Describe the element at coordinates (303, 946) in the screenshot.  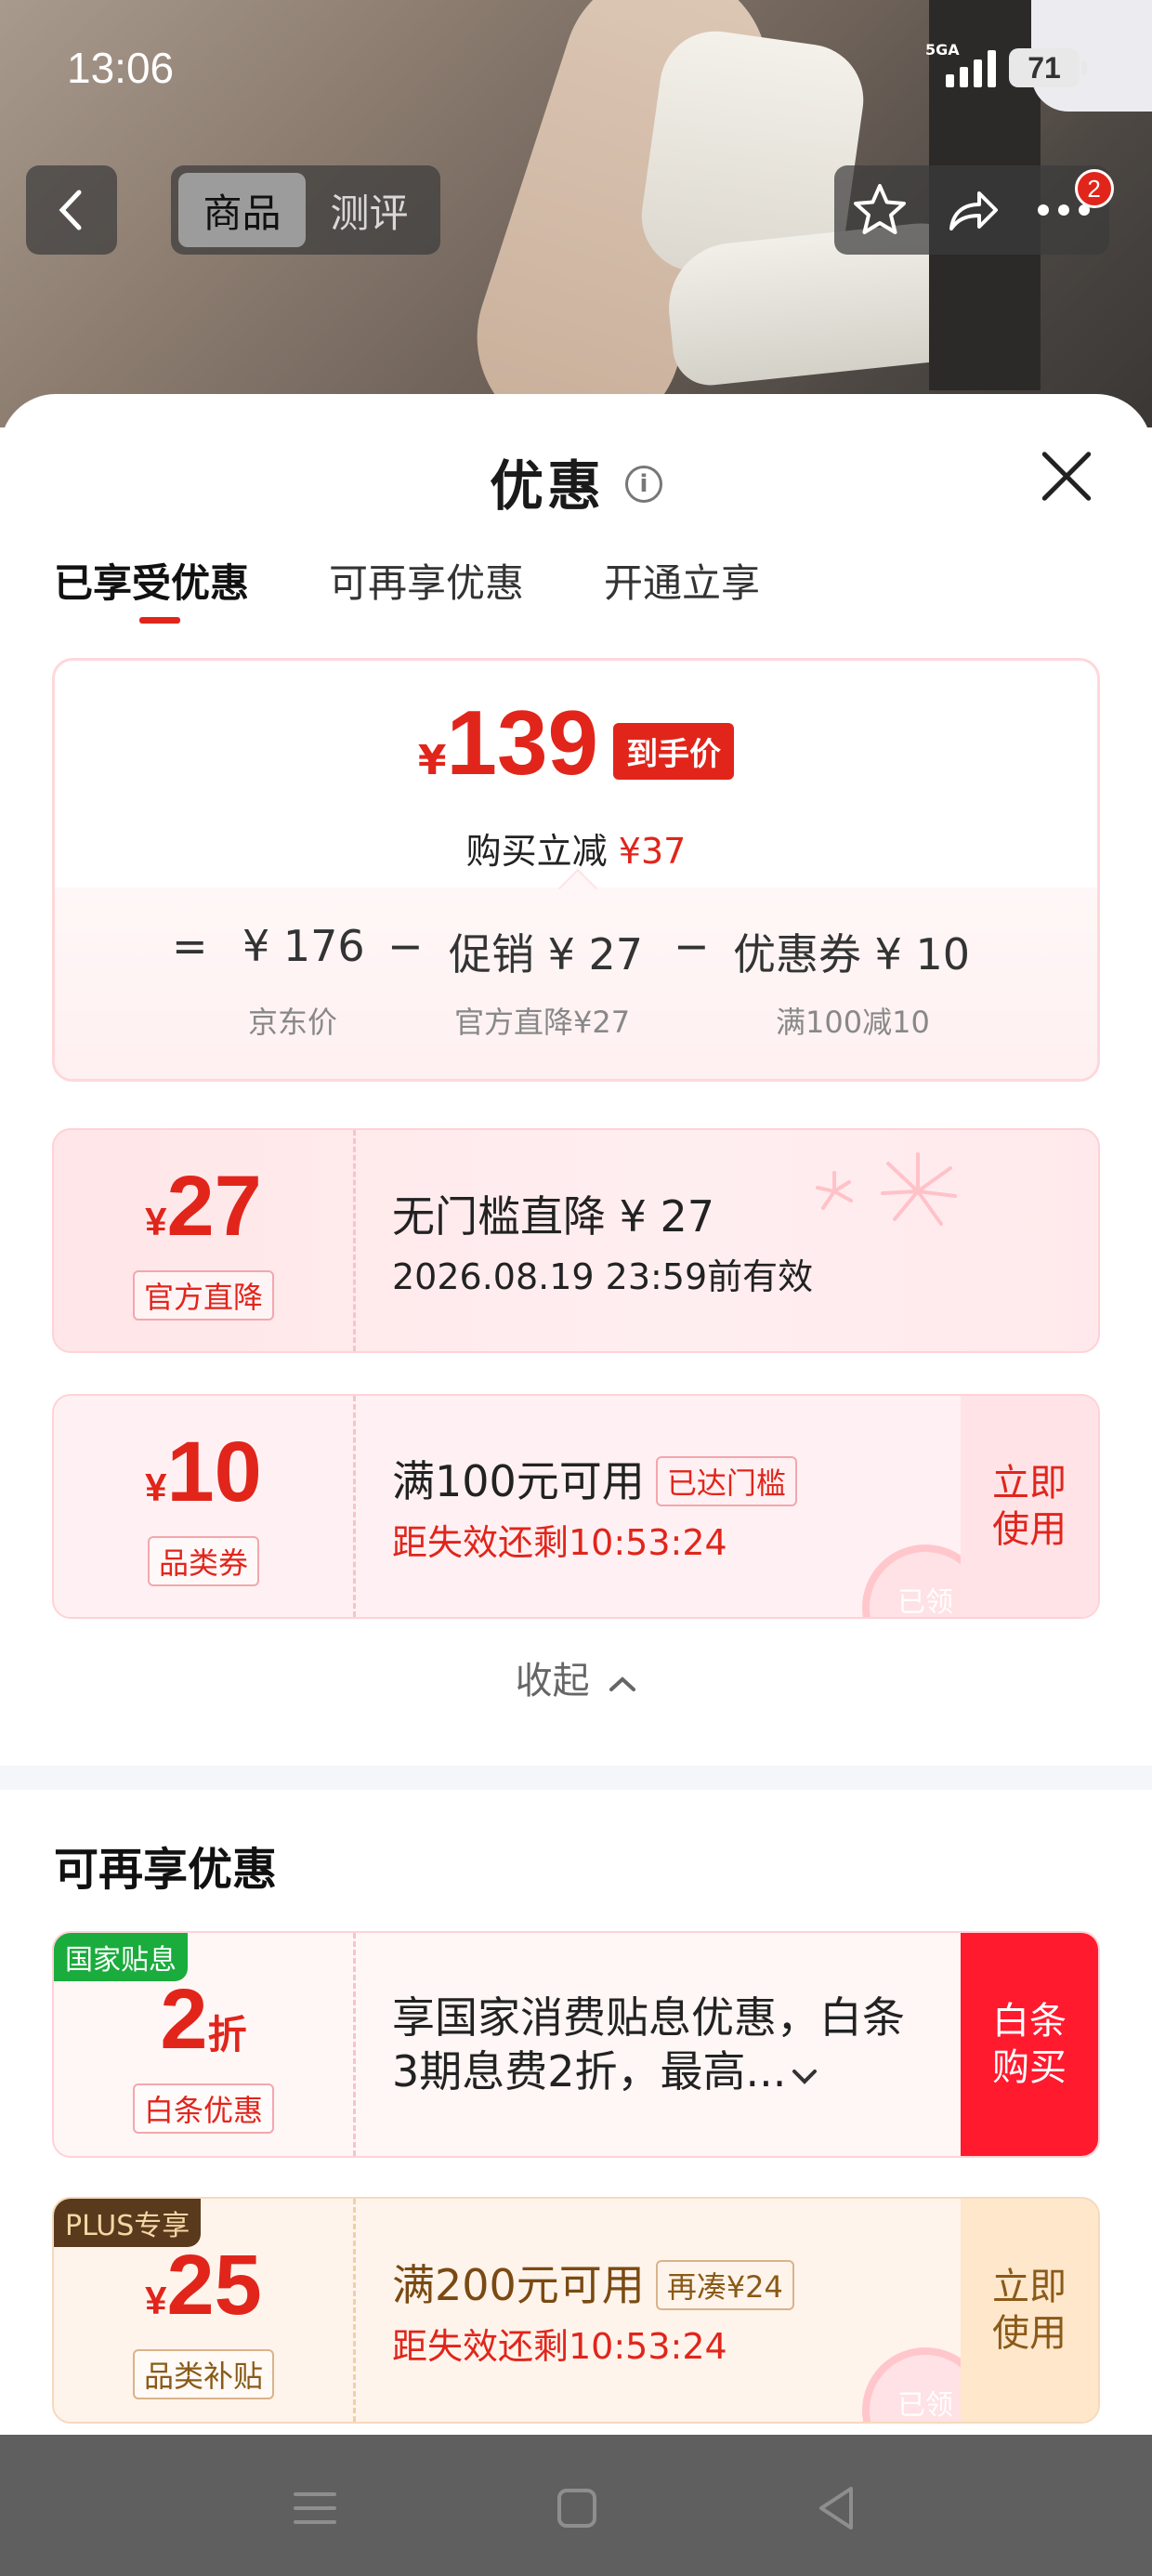
I see `breakdown-jd-price: ¥ 176` at that location.